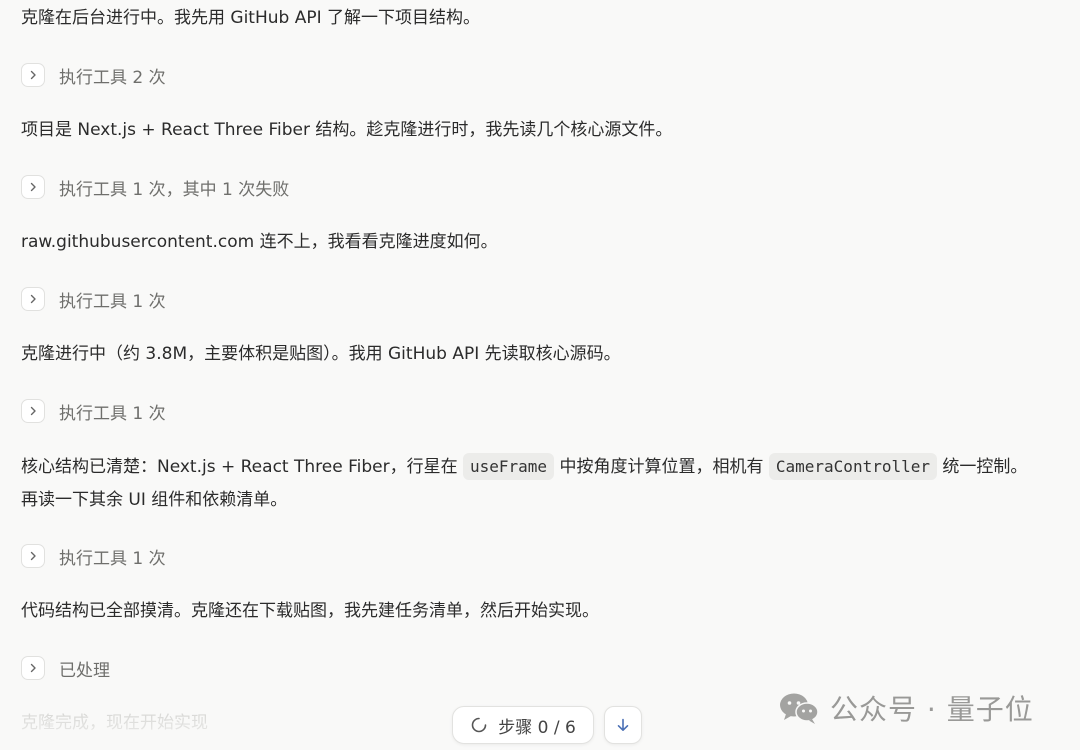 The height and width of the screenshot is (750, 1080). What do you see at coordinates (259, 242) in the screenshot?
I see `assistant-message: raw.githubusercontent.com 连不上，我看看克隆进度如何。` at bounding box center [259, 242].